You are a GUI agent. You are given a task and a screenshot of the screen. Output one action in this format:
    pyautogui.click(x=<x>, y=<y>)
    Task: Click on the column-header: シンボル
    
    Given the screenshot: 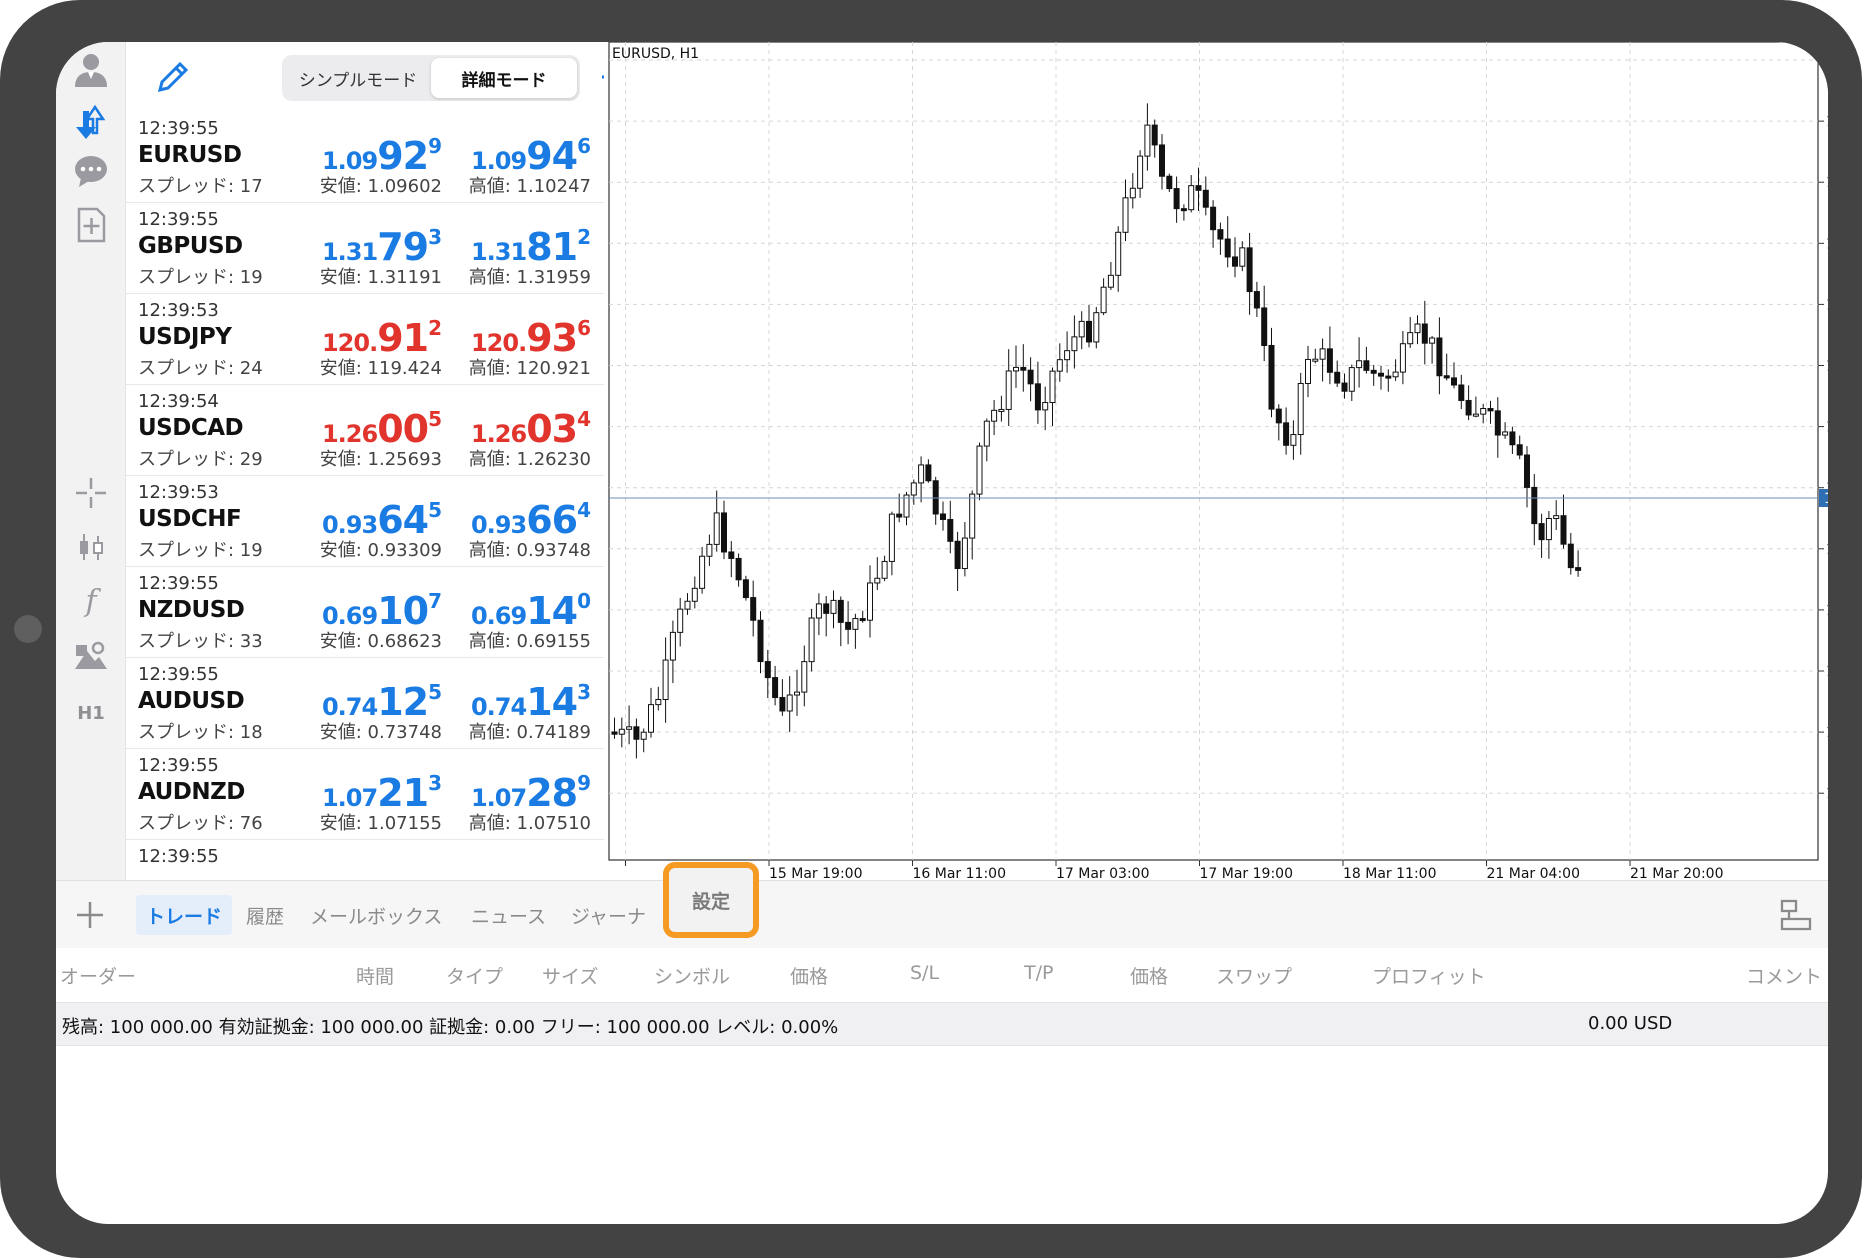 What is the action you would take?
    pyautogui.click(x=692, y=975)
    